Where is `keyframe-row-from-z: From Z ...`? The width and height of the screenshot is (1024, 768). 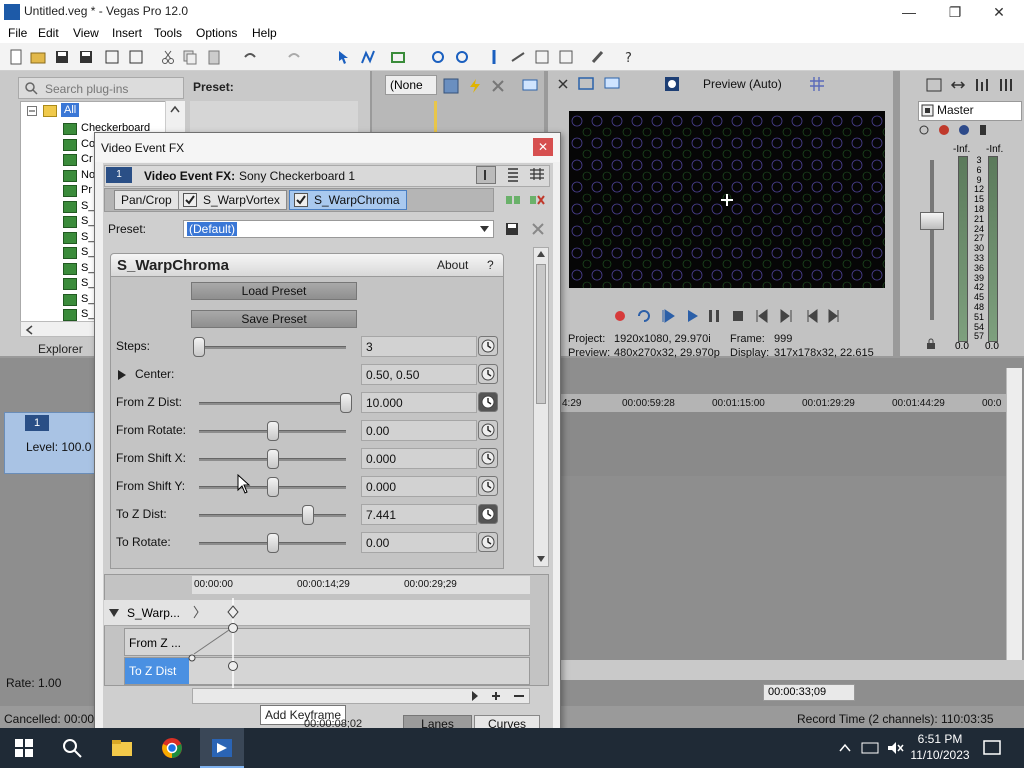 keyframe-row-from-z: From Z ... is located at coordinates (327, 642).